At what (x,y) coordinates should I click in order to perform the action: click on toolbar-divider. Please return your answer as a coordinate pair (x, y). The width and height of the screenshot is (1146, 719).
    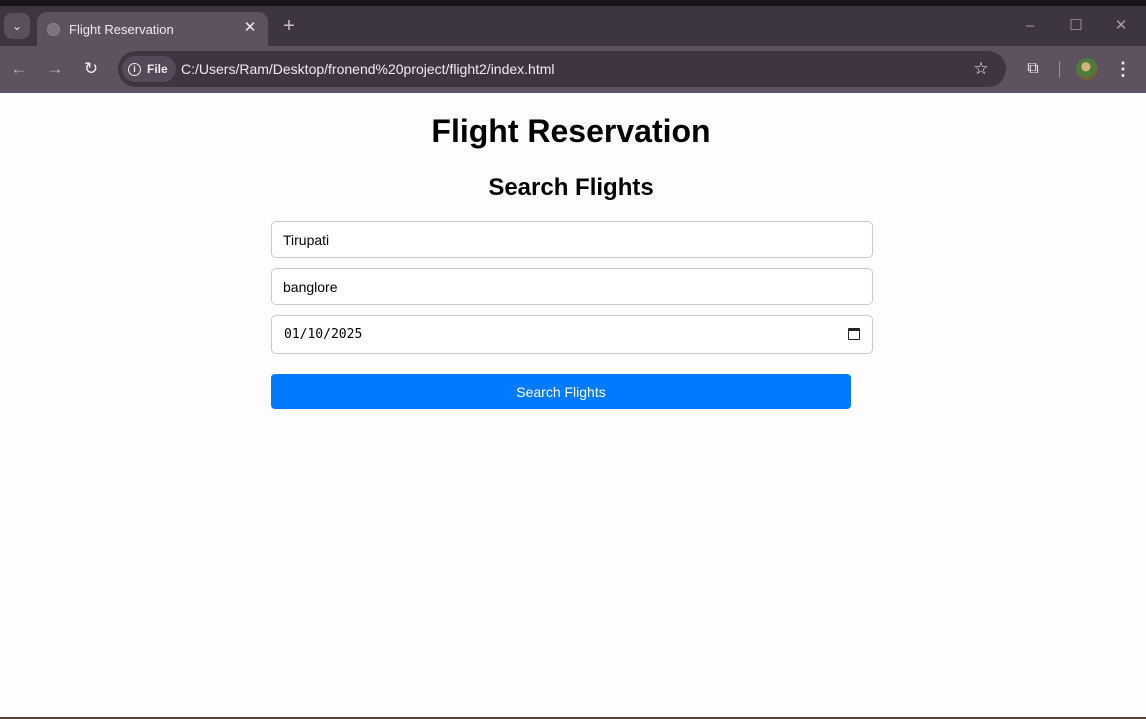
    Looking at the image, I should click on (1059, 69).